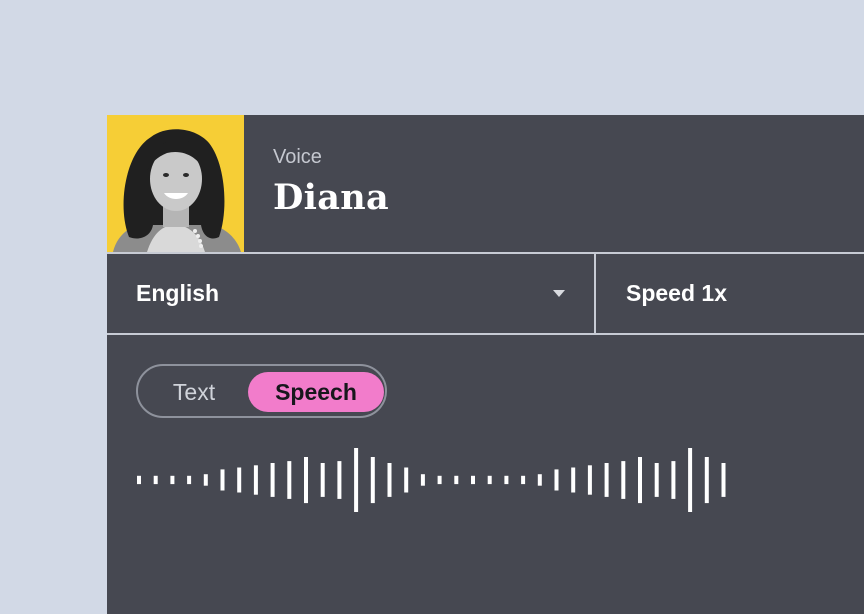 The image size is (864, 614). What do you see at coordinates (559, 293) in the screenshot?
I see `caret-down-icon` at bounding box center [559, 293].